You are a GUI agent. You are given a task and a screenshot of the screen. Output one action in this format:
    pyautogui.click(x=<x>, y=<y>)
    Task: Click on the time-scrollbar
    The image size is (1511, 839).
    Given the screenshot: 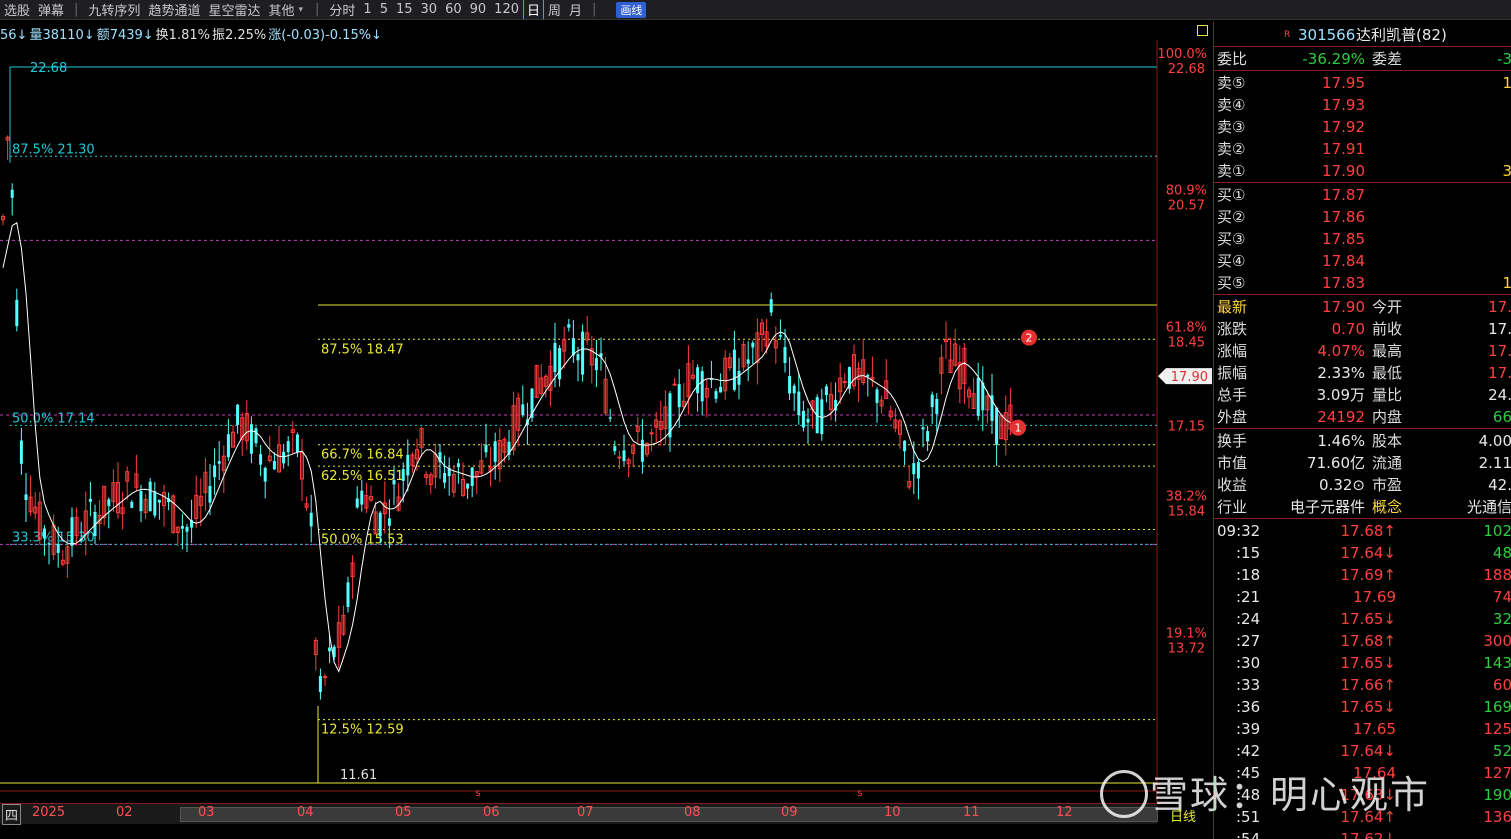 What is the action you would take?
    pyautogui.click(x=669, y=814)
    